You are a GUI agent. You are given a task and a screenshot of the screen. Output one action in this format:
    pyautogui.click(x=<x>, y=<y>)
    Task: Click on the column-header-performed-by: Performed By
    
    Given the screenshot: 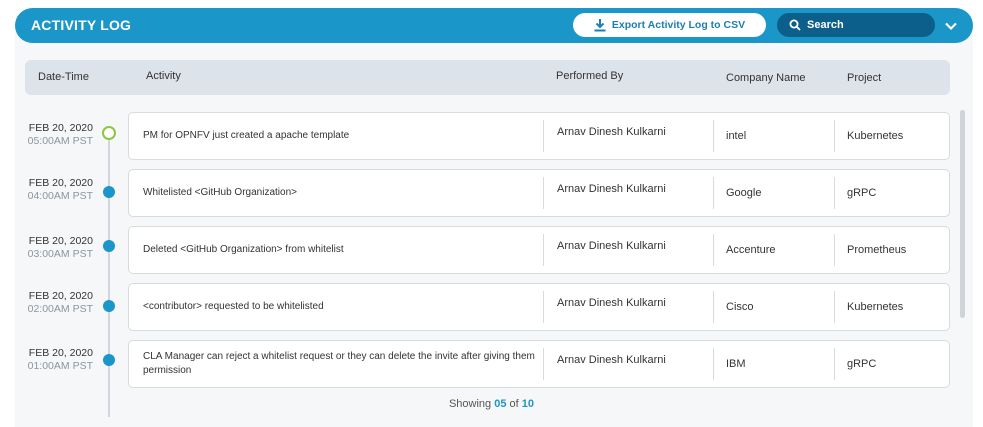 What is the action you would take?
    pyautogui.click(x=590, y=76)
    